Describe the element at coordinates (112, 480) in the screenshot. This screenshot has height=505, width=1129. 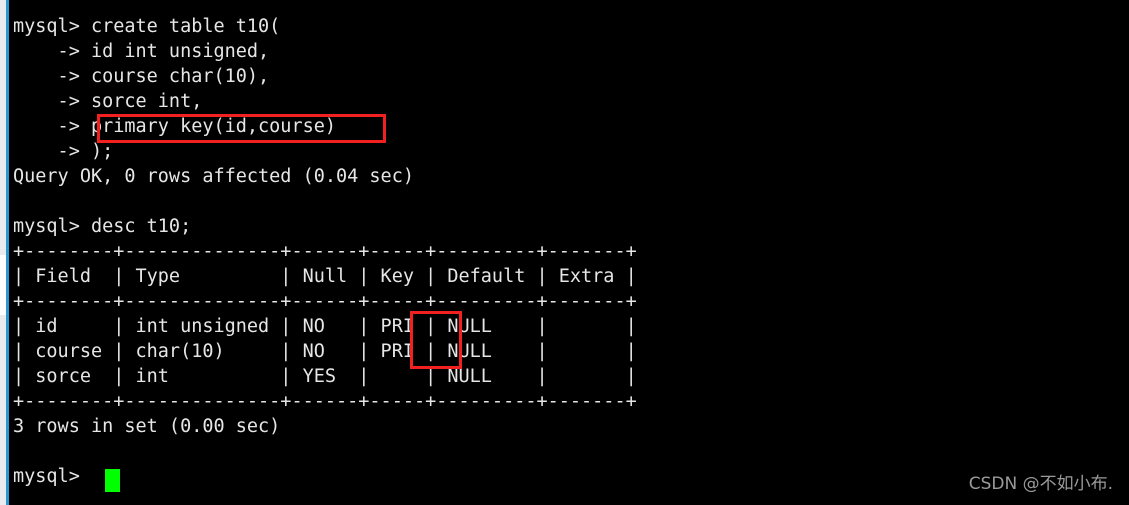
I see `terminal-cursor` at that location.